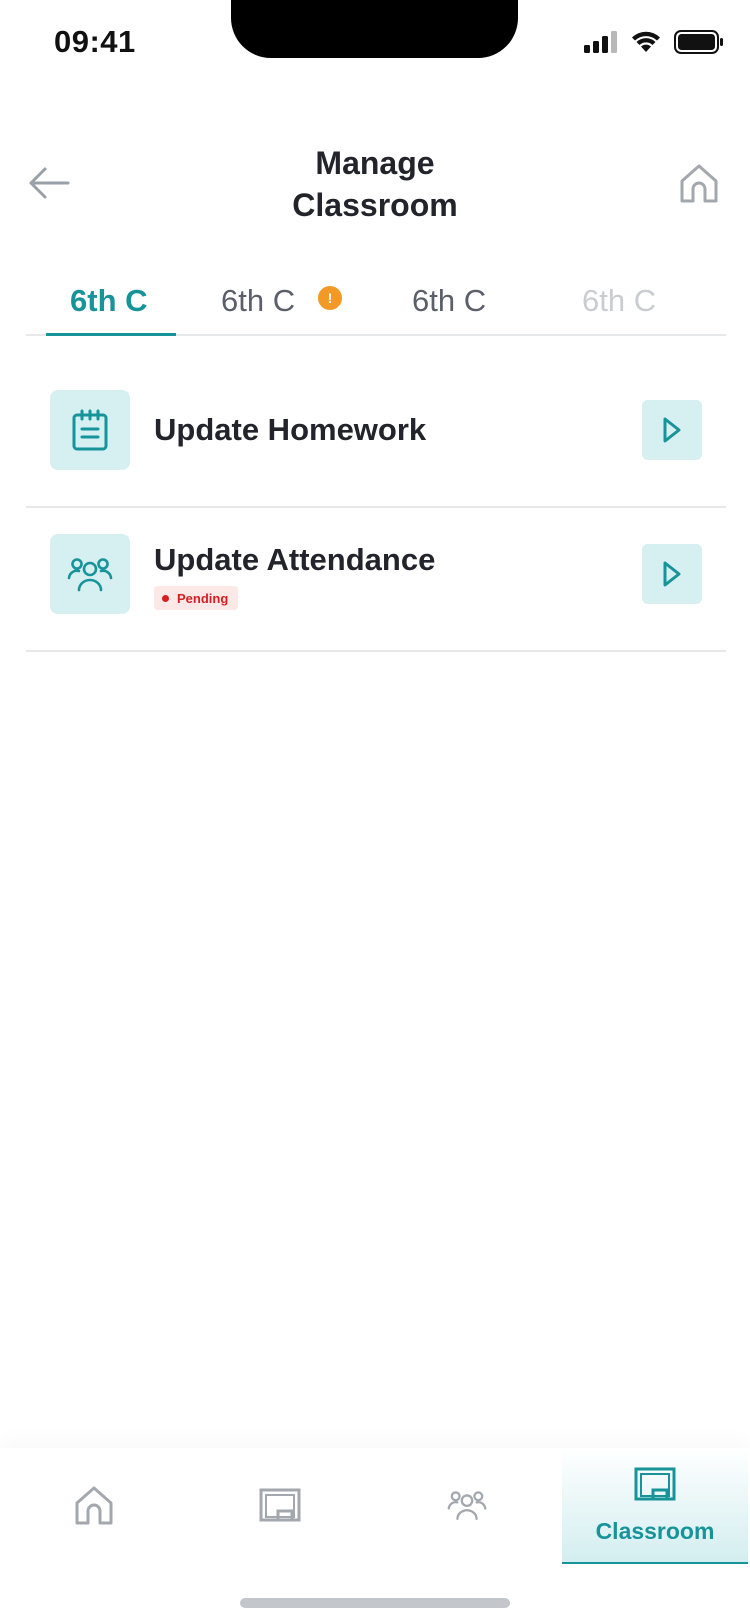  Describe the element at coordinates (655, 1530) in the screenshot. I see `nav-classroom-label: Classroom` at that location.